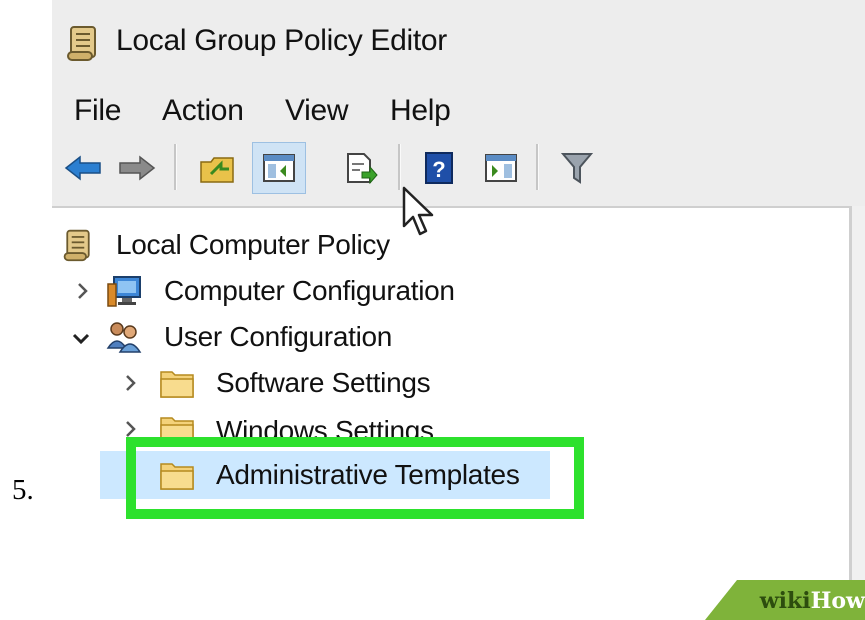 This screenshot has width=865, height=620. I want to click on export-list-button, so click(361, 168).